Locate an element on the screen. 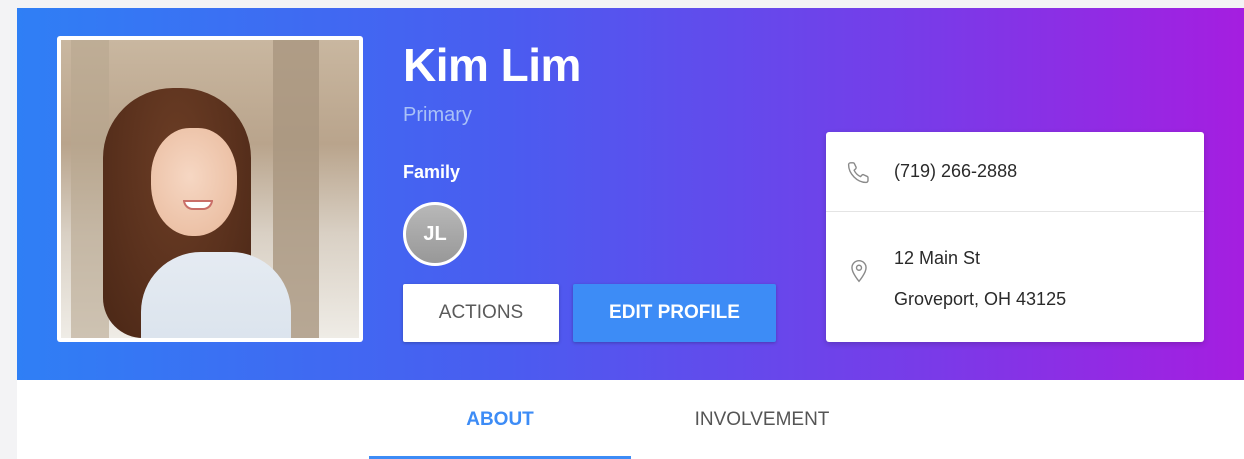  tab-about-label: ABOUT is located at coordinates (500, 419).